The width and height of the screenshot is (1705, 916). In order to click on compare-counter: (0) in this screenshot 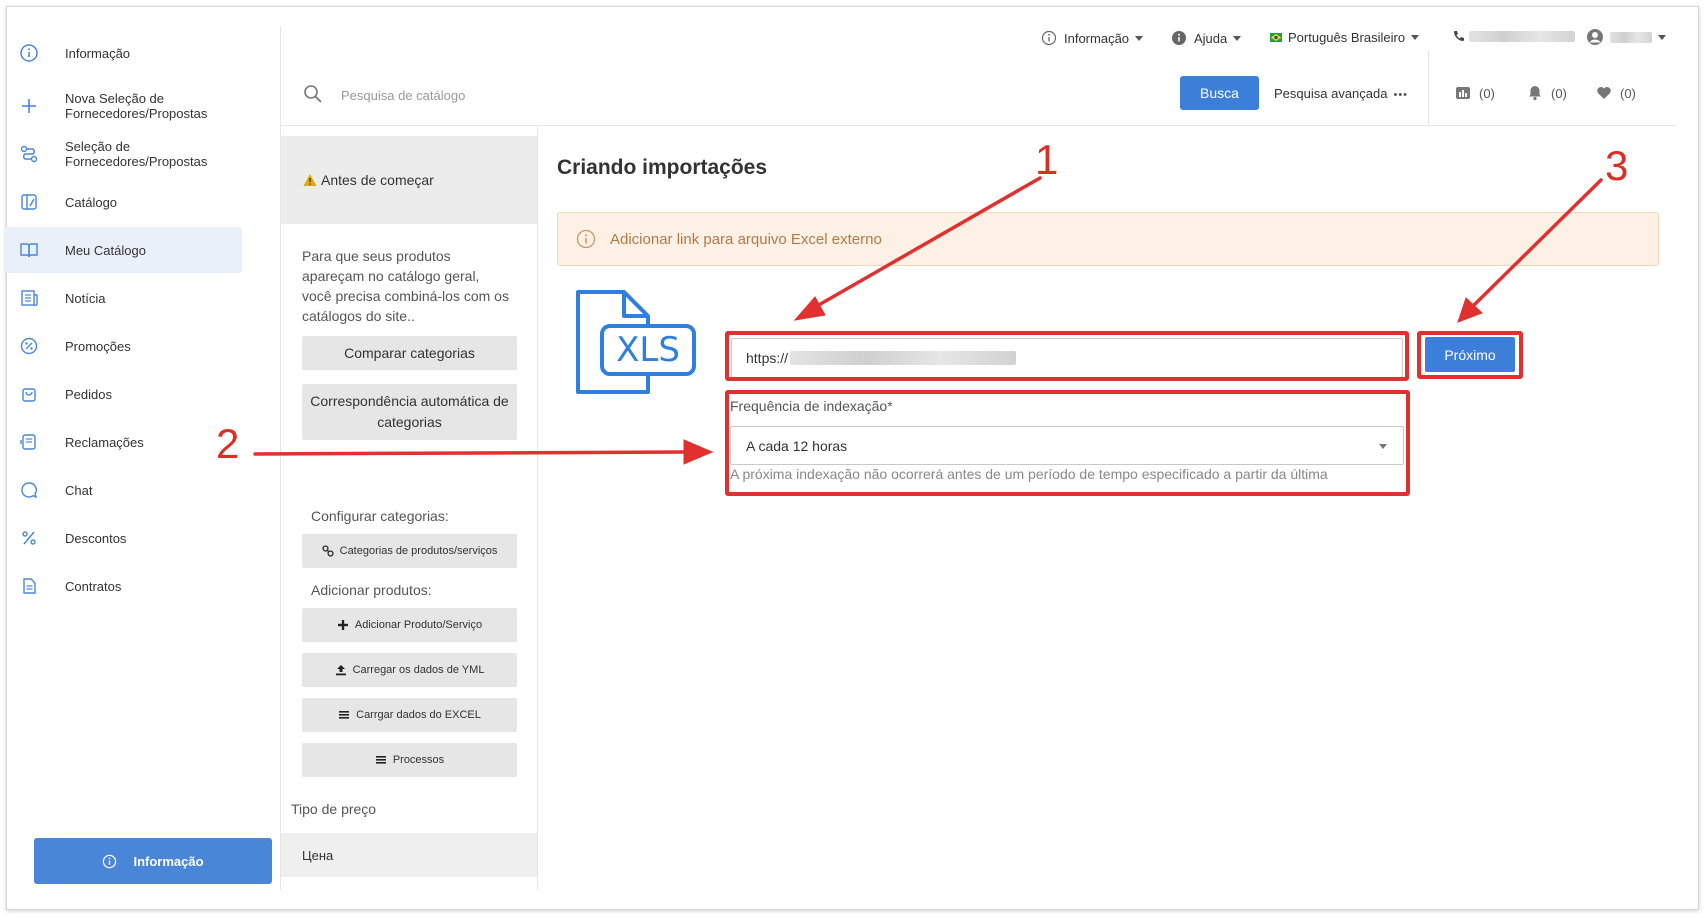, I will do `click(1475, 93)`.